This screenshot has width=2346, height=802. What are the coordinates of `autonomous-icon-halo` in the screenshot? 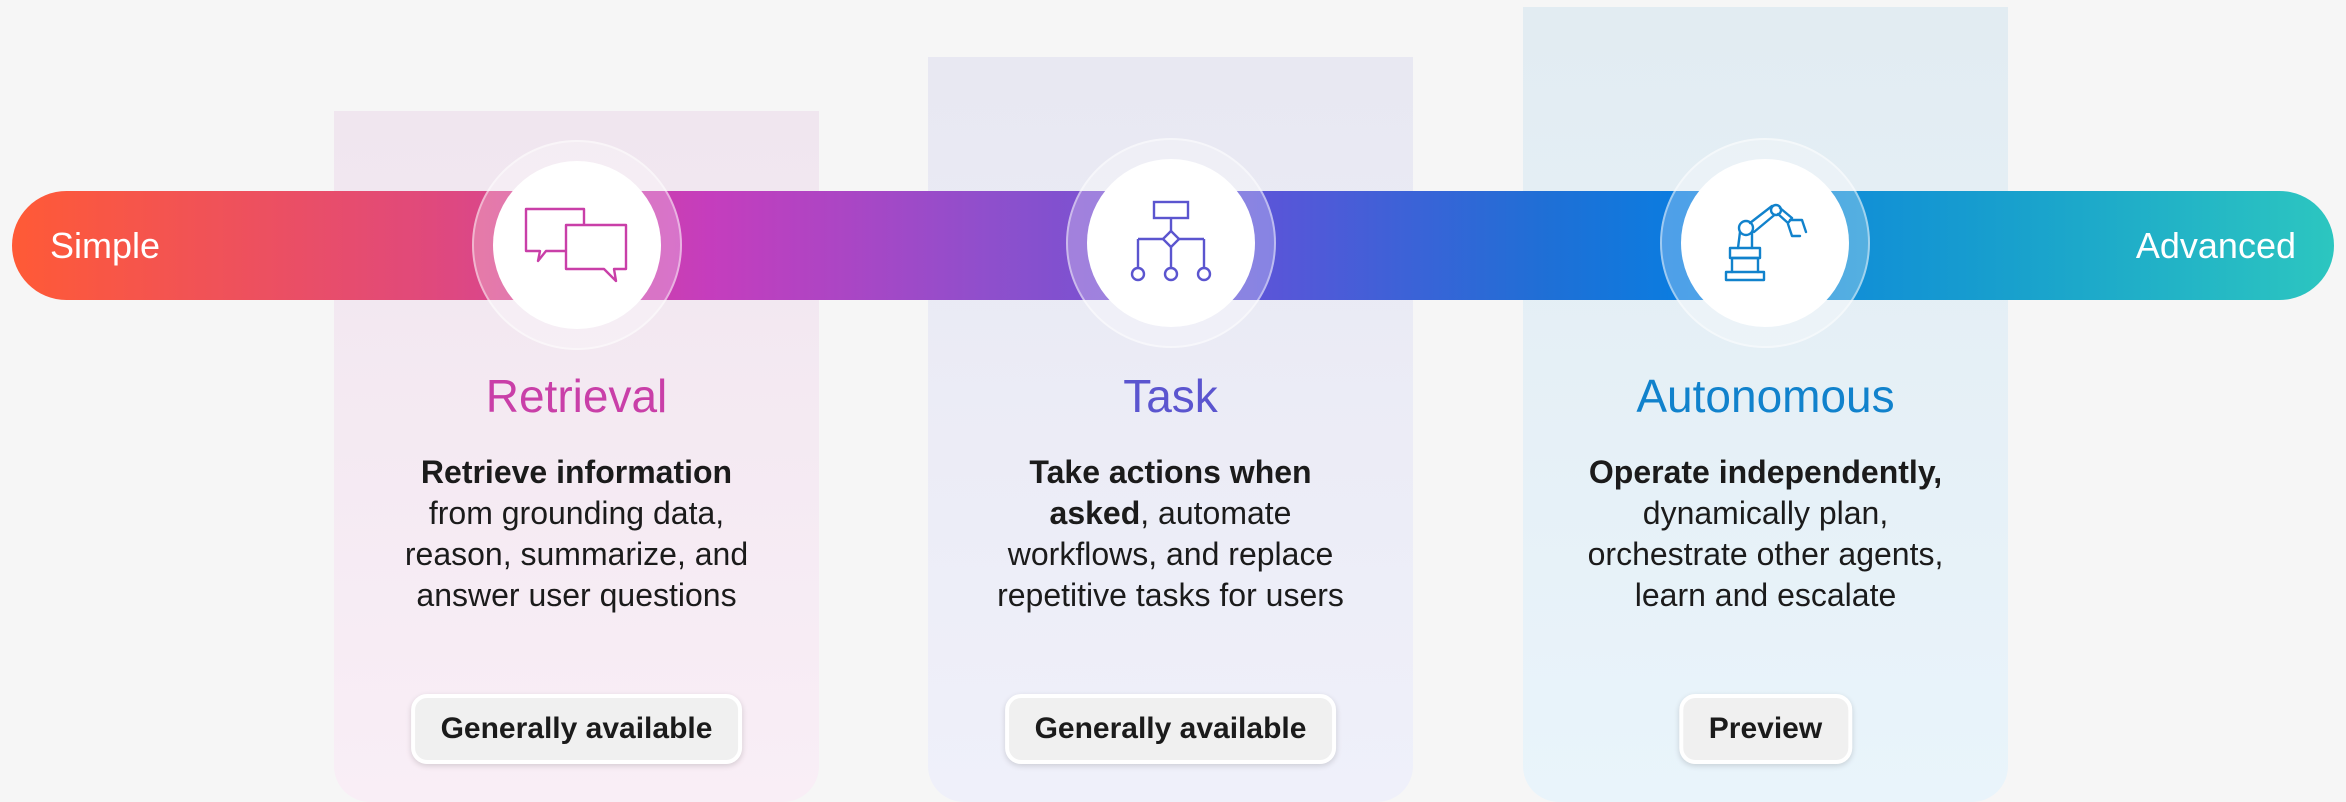 It's located at (1765, 243).